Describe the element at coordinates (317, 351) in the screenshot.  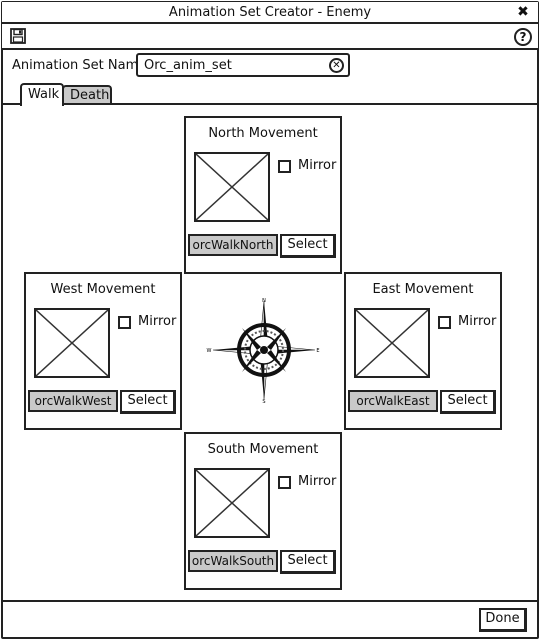
I see `compass-e-label: E` at that location.